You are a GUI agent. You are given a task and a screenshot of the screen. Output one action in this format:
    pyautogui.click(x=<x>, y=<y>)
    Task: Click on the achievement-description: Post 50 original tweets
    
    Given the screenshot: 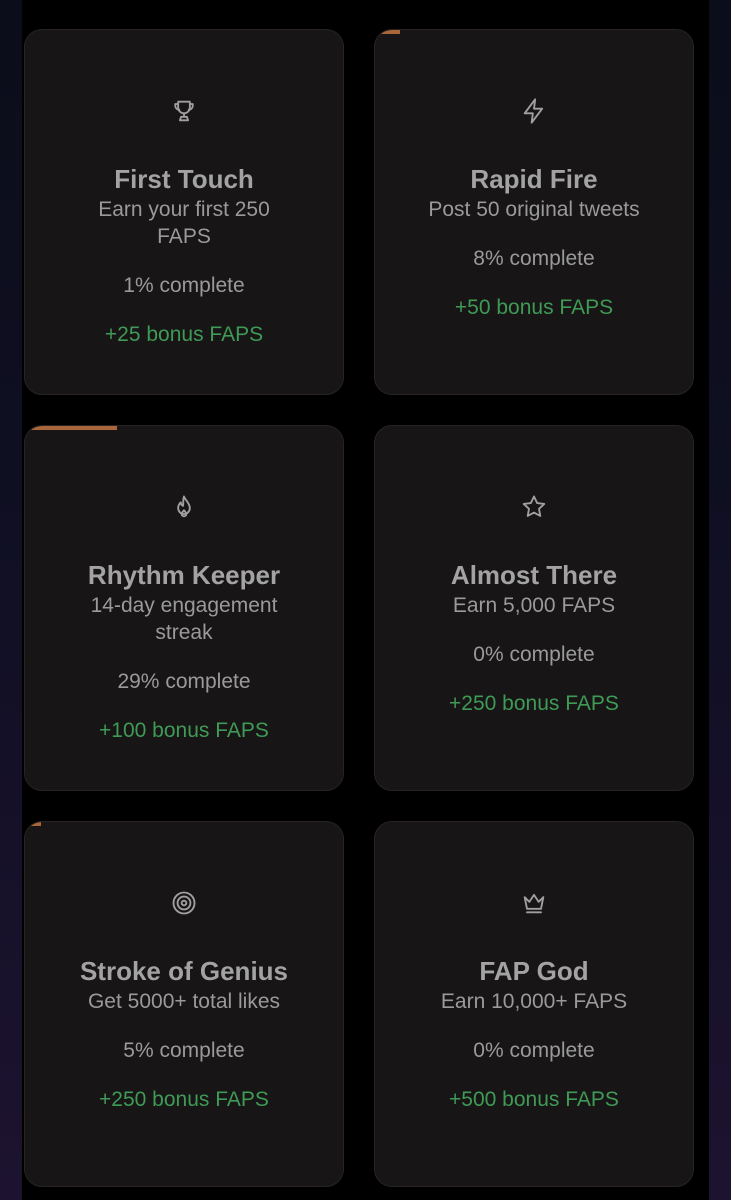 What is the action you would take?
    pyautogui.click(x=534, y=209)
    